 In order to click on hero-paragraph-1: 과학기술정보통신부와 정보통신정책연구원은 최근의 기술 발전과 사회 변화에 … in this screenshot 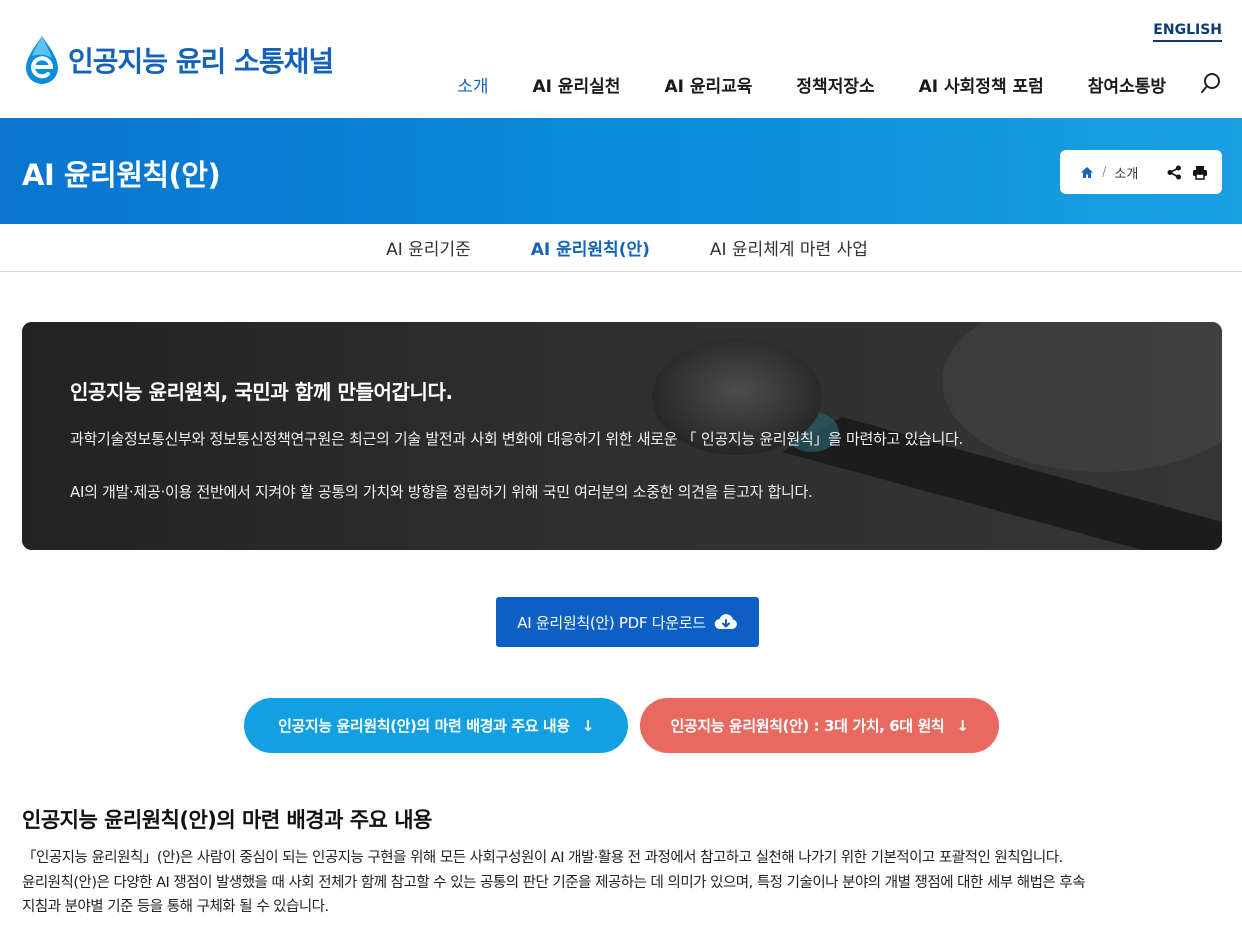, I will do `click(516, 439)`.